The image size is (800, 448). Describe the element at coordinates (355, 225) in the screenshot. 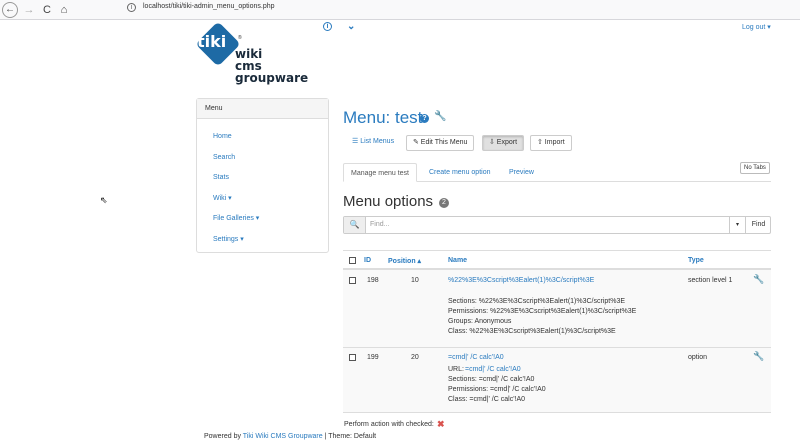

I see `search-icon: 🔍` at that location.